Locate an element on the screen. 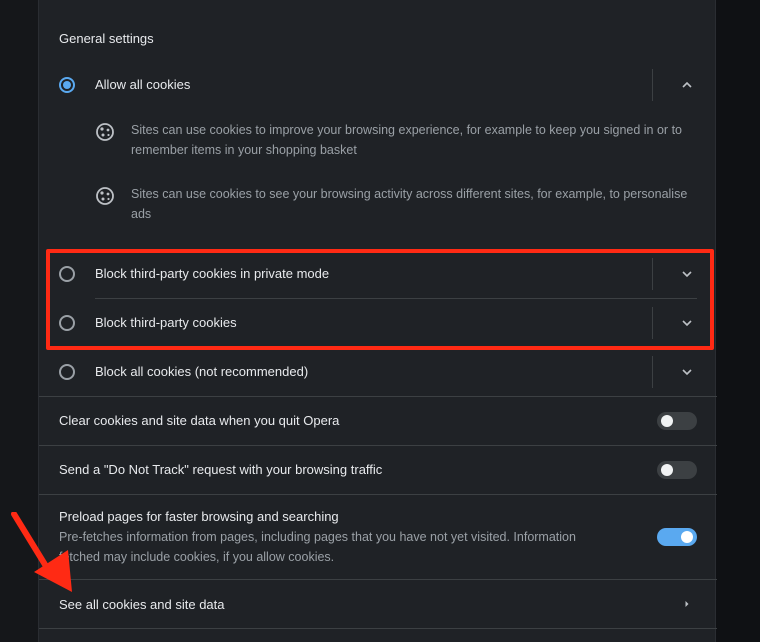 Image resolution: width=760 pixels, height=642 pixels. right-background is located at coordinates (738, 321).